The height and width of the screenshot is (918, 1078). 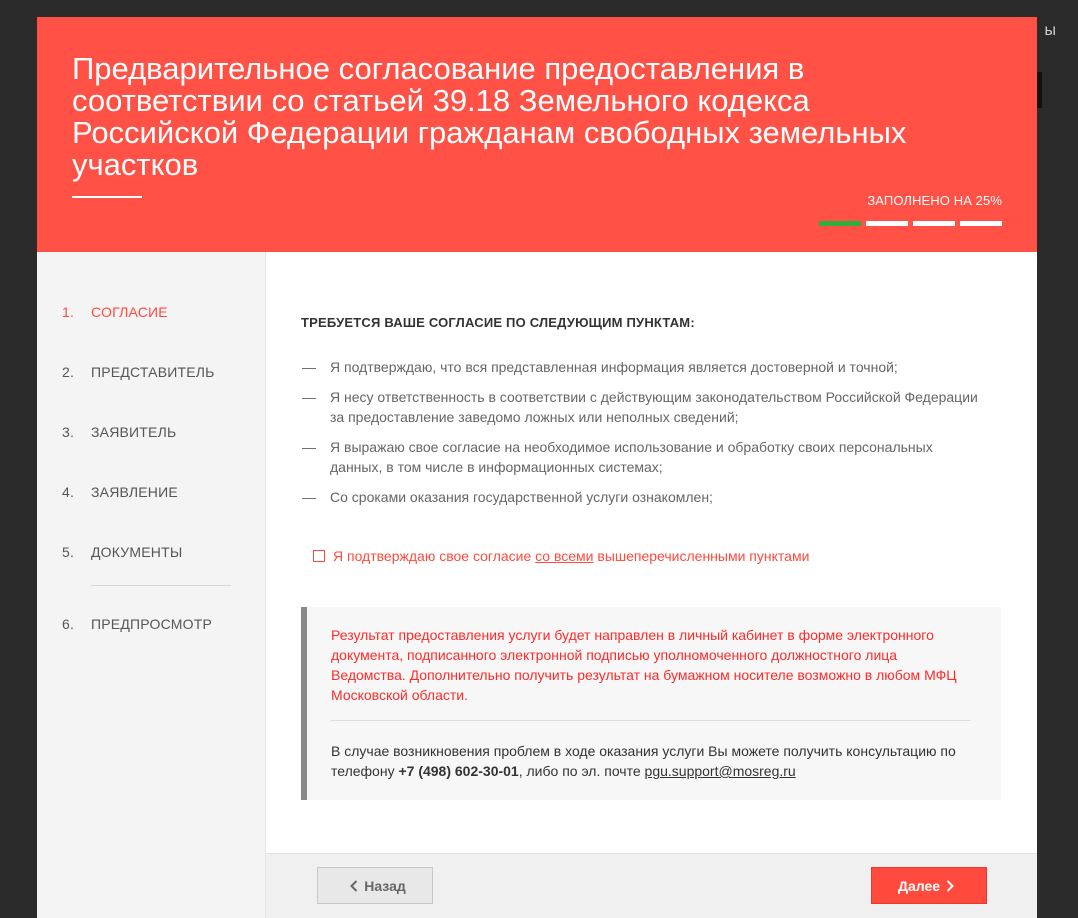 I want to click on consent-all-link: со всеми, so click(x=564, y=556).